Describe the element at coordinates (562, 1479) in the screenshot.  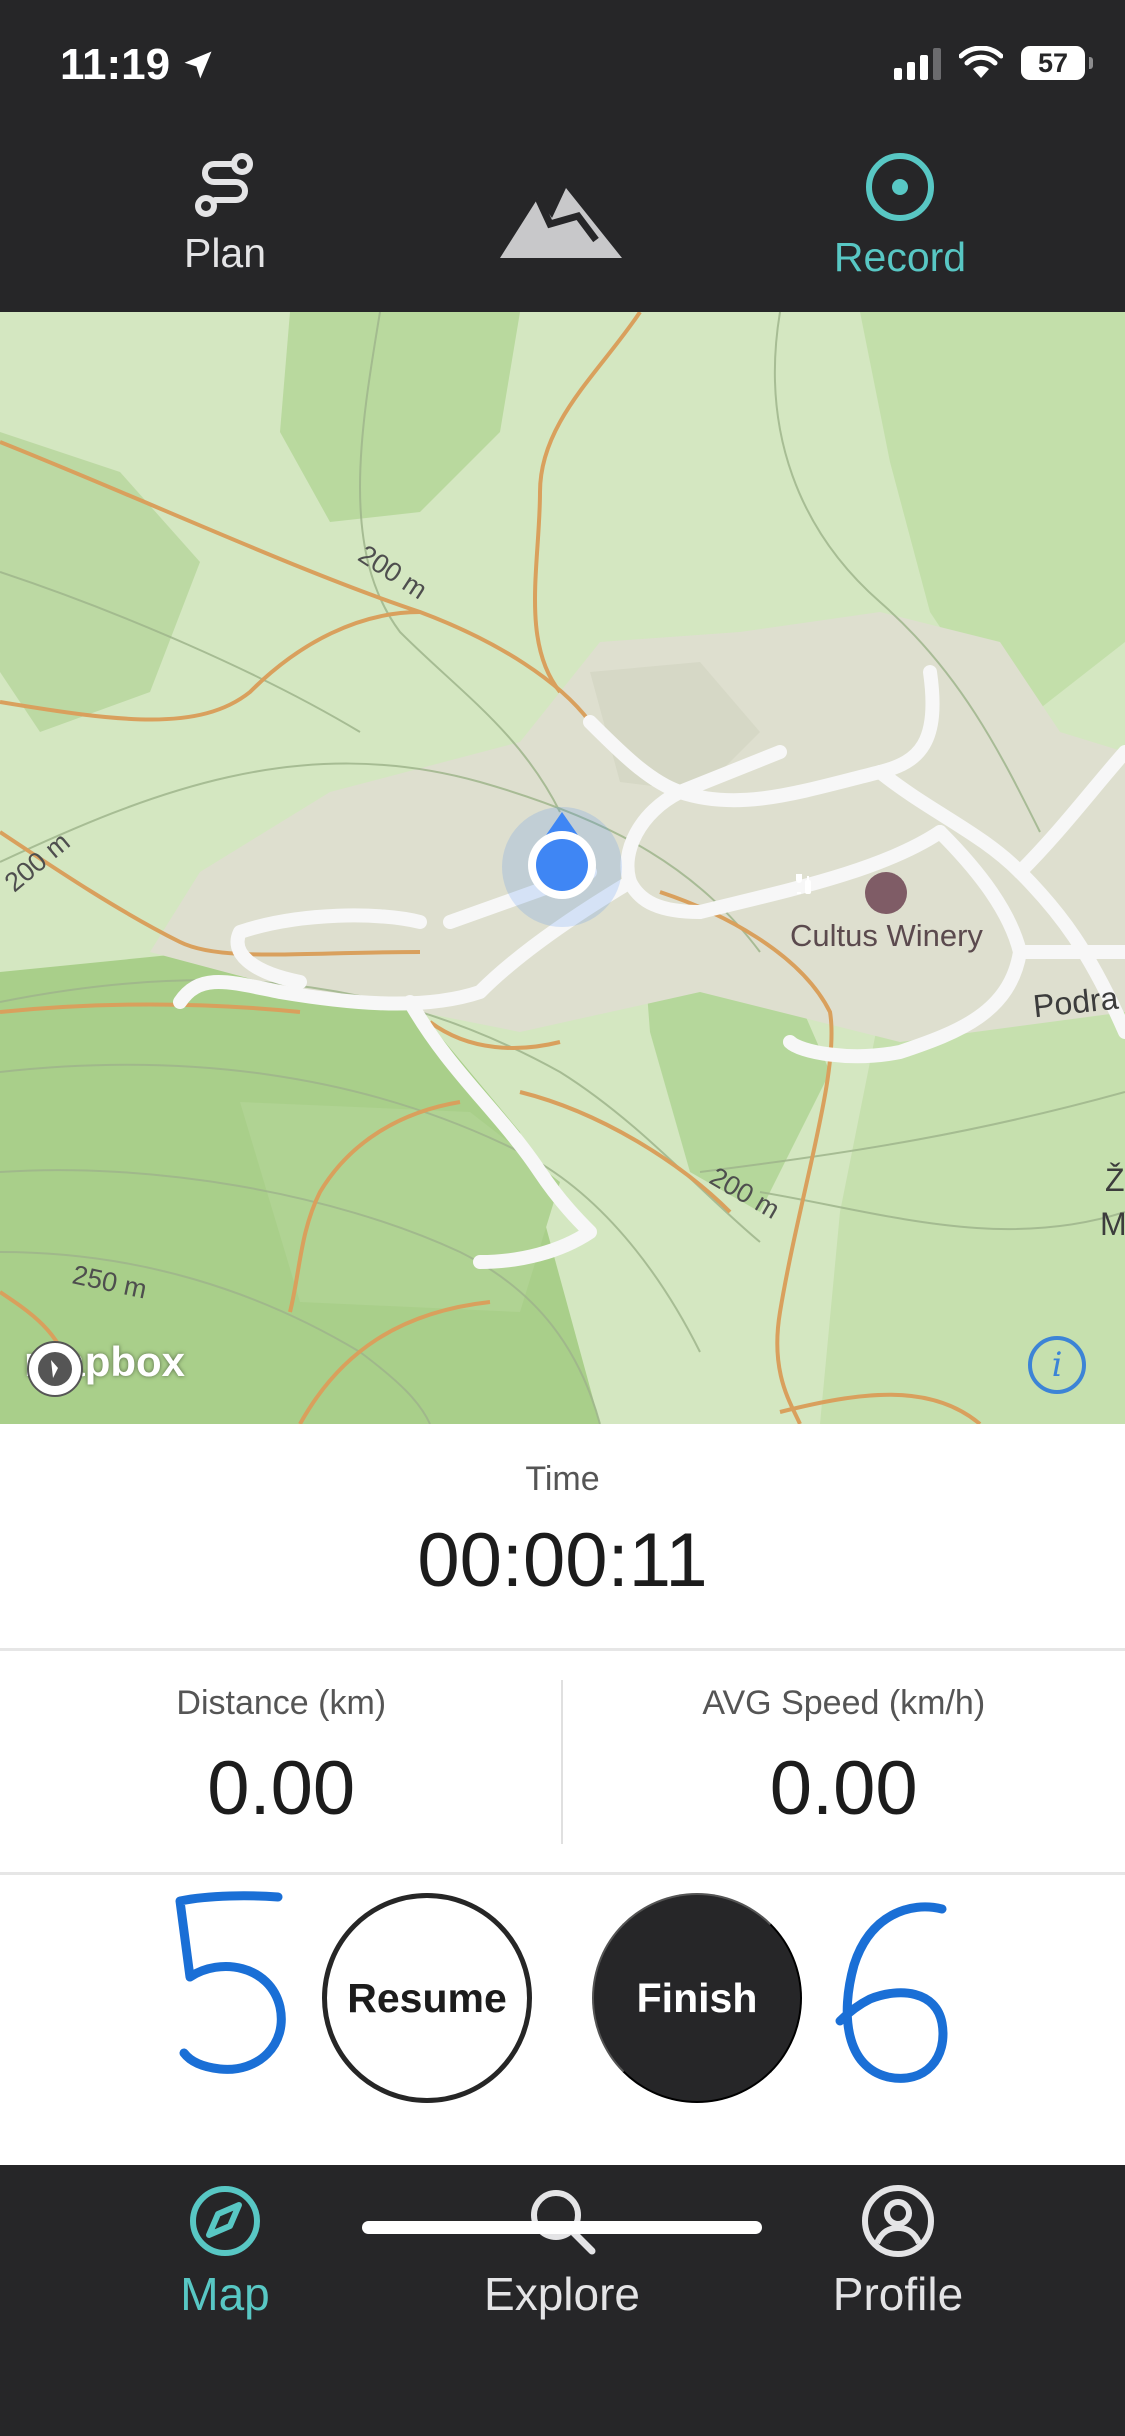
I see `time-label: Time` at that location.